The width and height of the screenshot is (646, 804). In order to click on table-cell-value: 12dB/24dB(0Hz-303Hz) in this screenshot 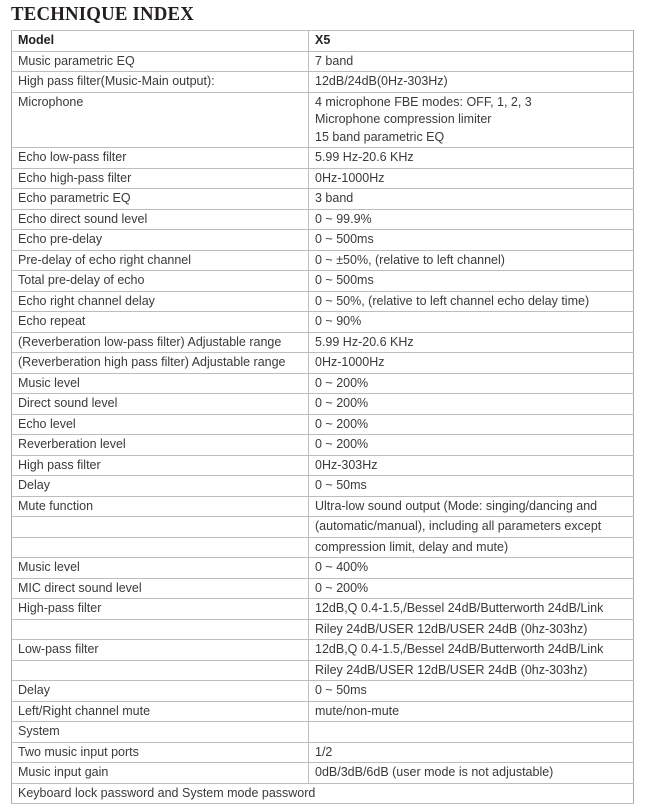, I will do `click(471, 82)`.